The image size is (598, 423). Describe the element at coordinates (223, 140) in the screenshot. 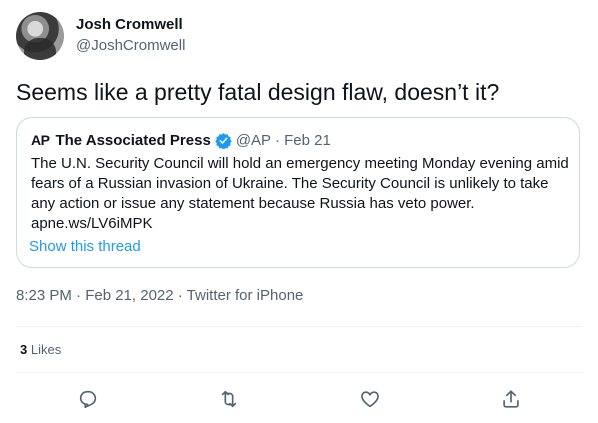

I see `verified-badge-icon` at that location.